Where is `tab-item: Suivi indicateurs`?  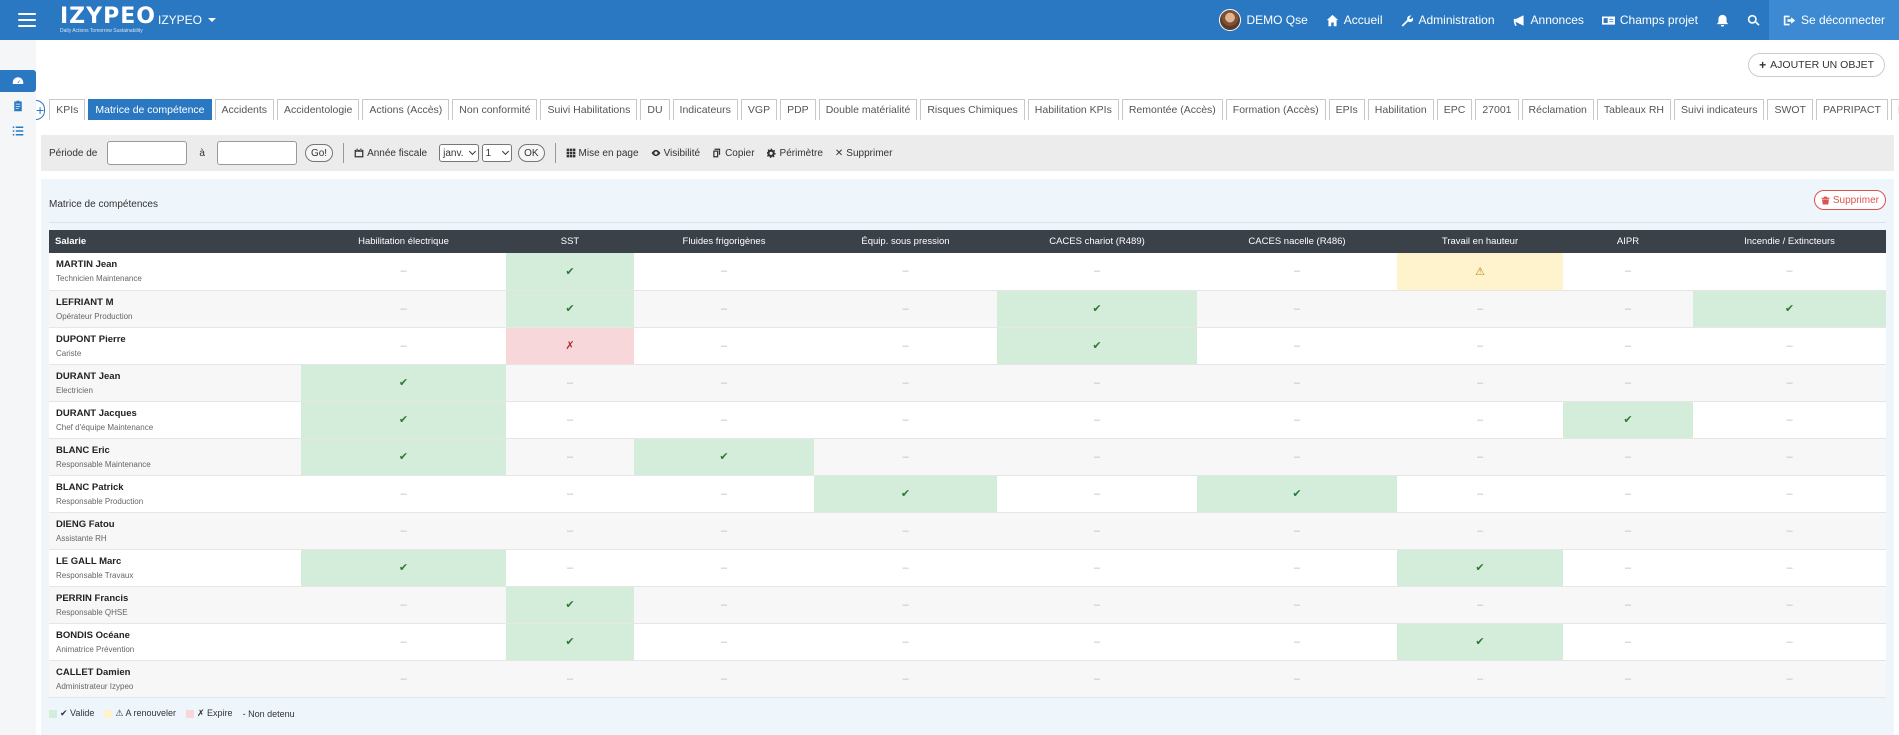
tab-item: Suivi indicateurs is located at coordinates (1719, 109).